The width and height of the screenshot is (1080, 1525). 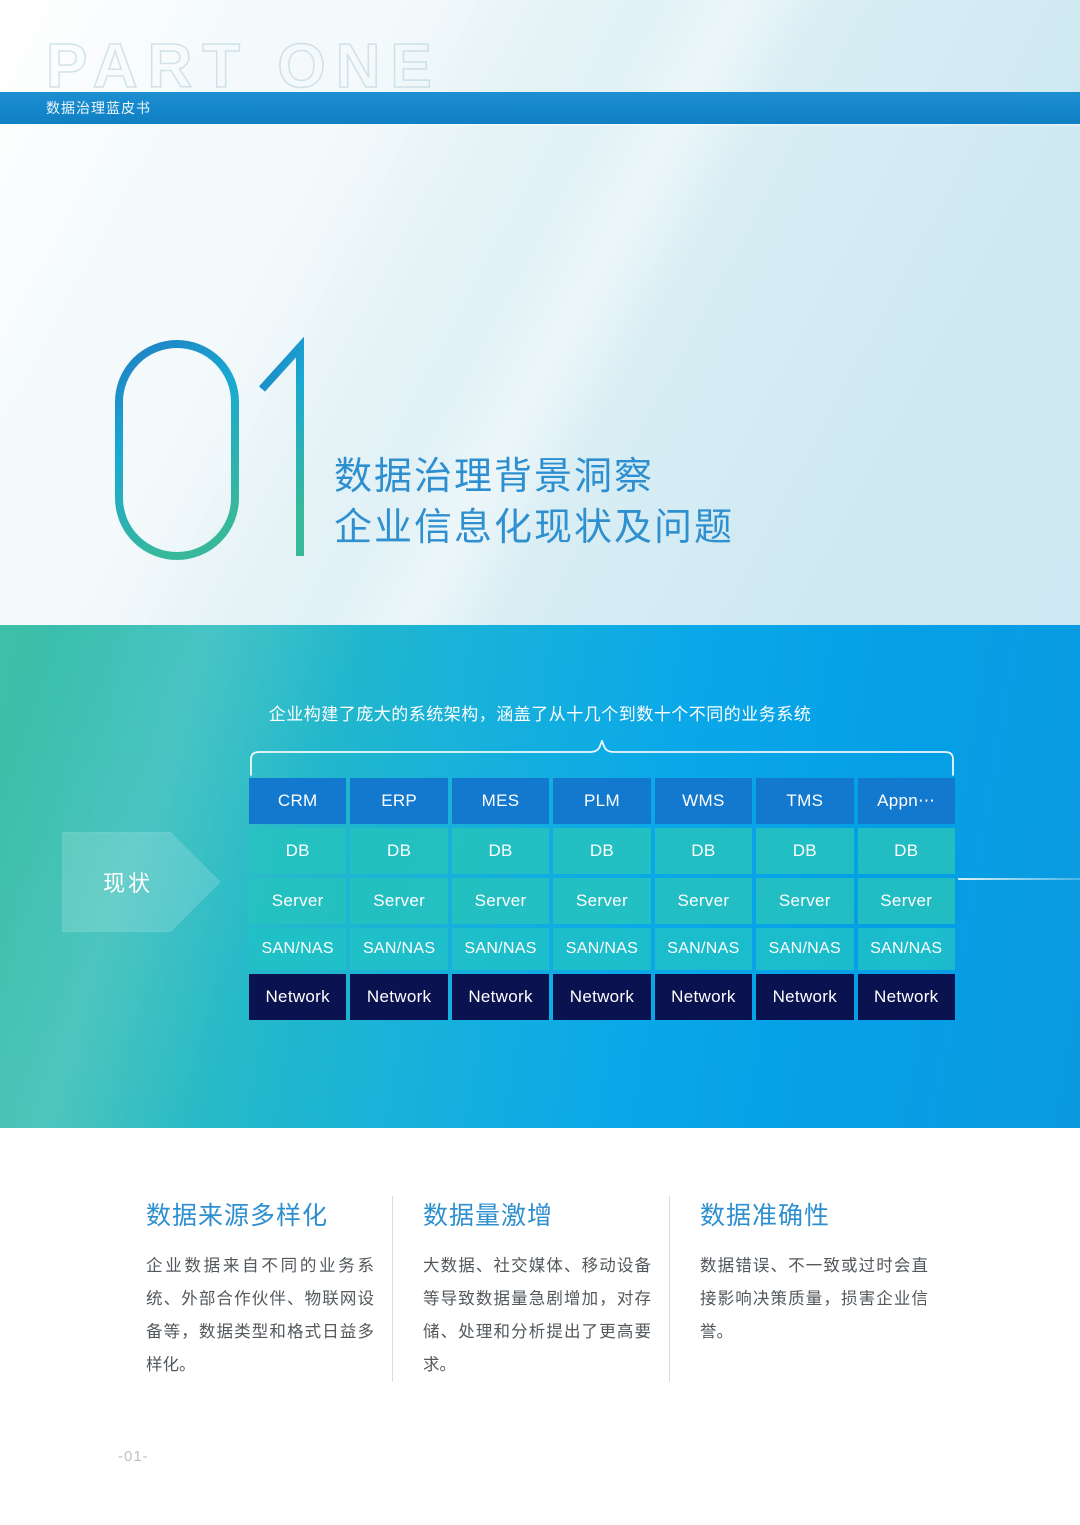 I want to click on grid-cell: MES, so click(x=500, y=801).